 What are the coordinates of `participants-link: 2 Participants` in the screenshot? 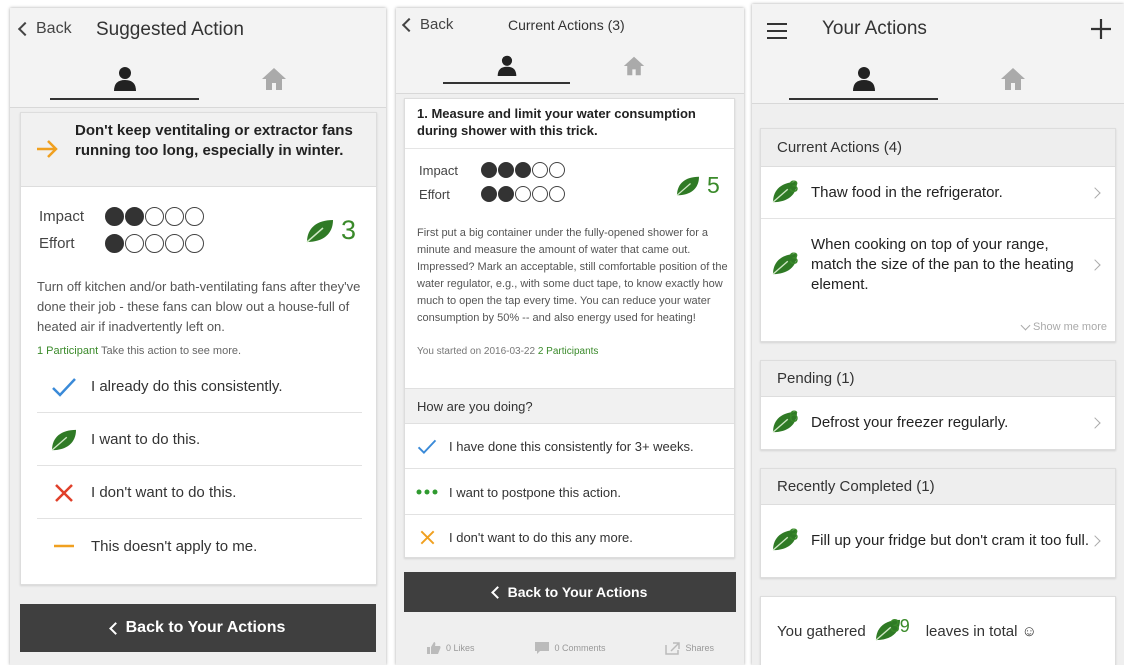 It's located at (568, 351).